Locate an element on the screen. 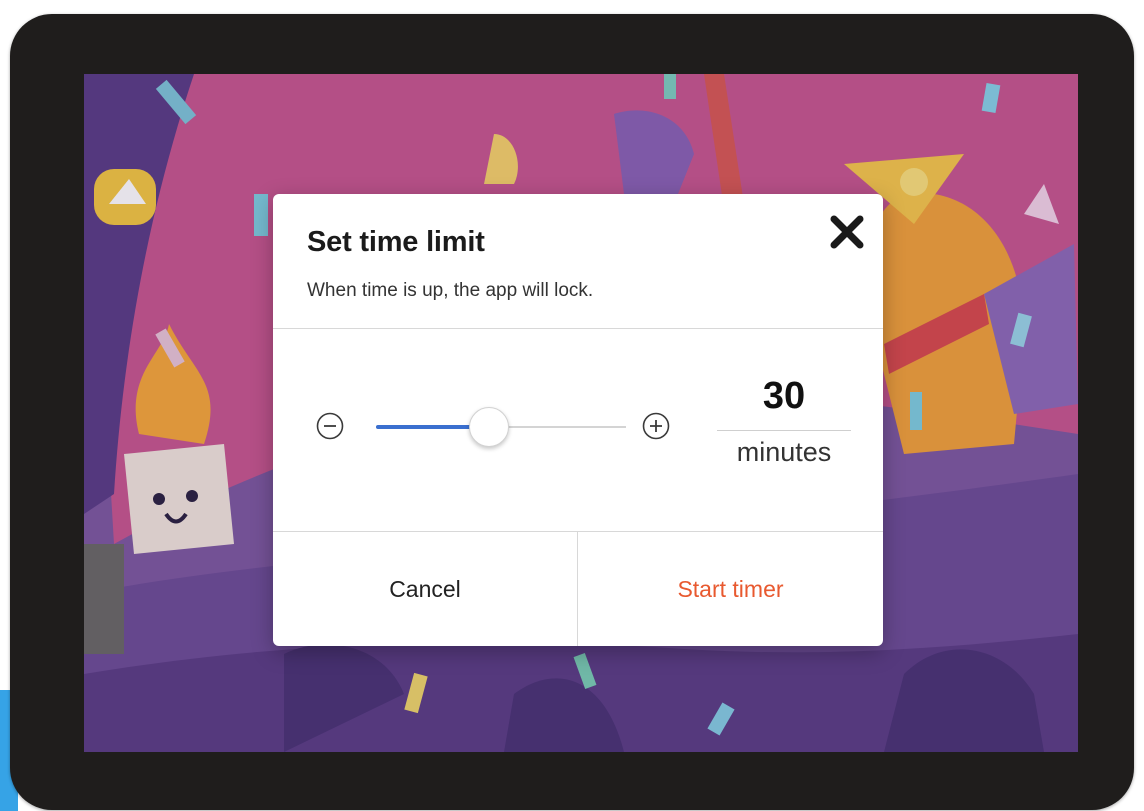 This screenshot has height=811, width=1144. dialog-footer: Cancel Start timer is located at coordinates (578, 589).